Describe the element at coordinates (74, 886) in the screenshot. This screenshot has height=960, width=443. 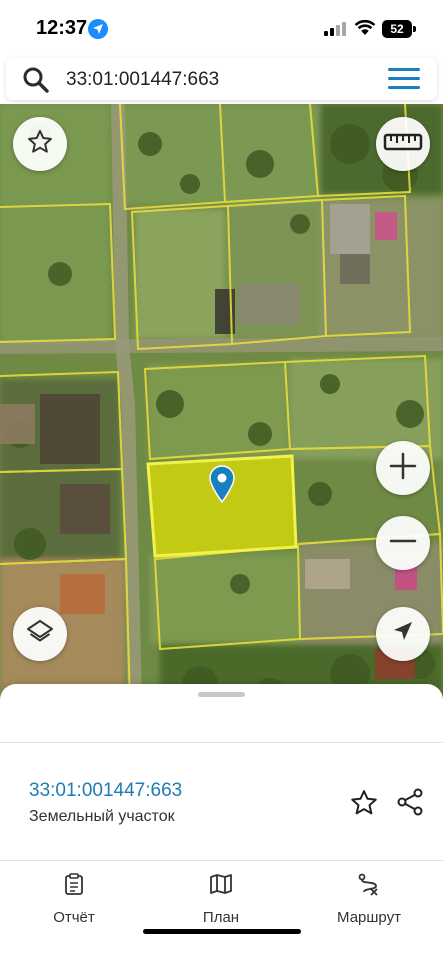
I see `clipboard-icon` at that location.